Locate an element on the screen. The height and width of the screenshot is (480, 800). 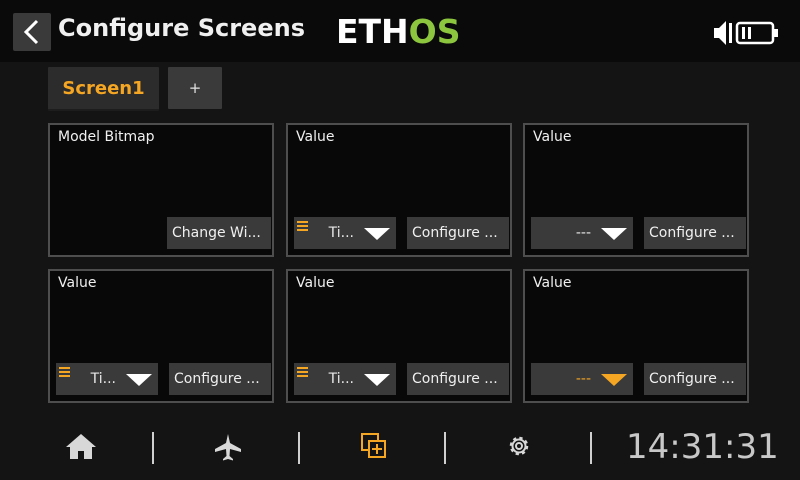
brand-logo: ETHOS is located at coordinates (398, 32).